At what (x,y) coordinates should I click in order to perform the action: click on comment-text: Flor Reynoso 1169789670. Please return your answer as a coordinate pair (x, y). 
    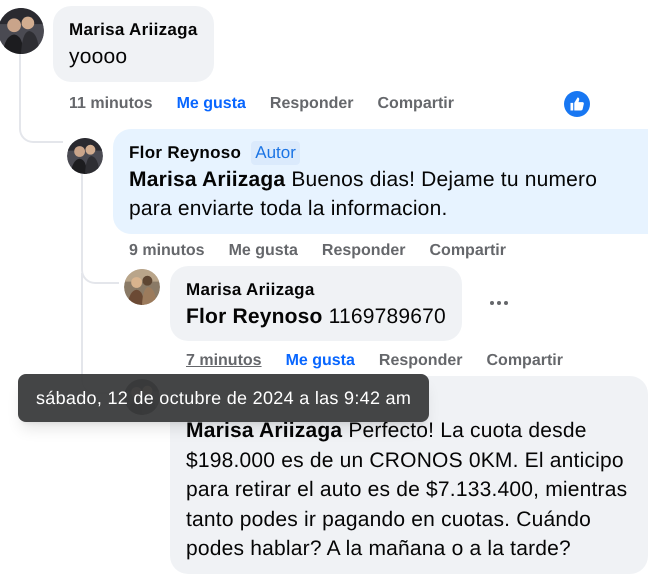
    Looking at the image, I should click on (316, 317).